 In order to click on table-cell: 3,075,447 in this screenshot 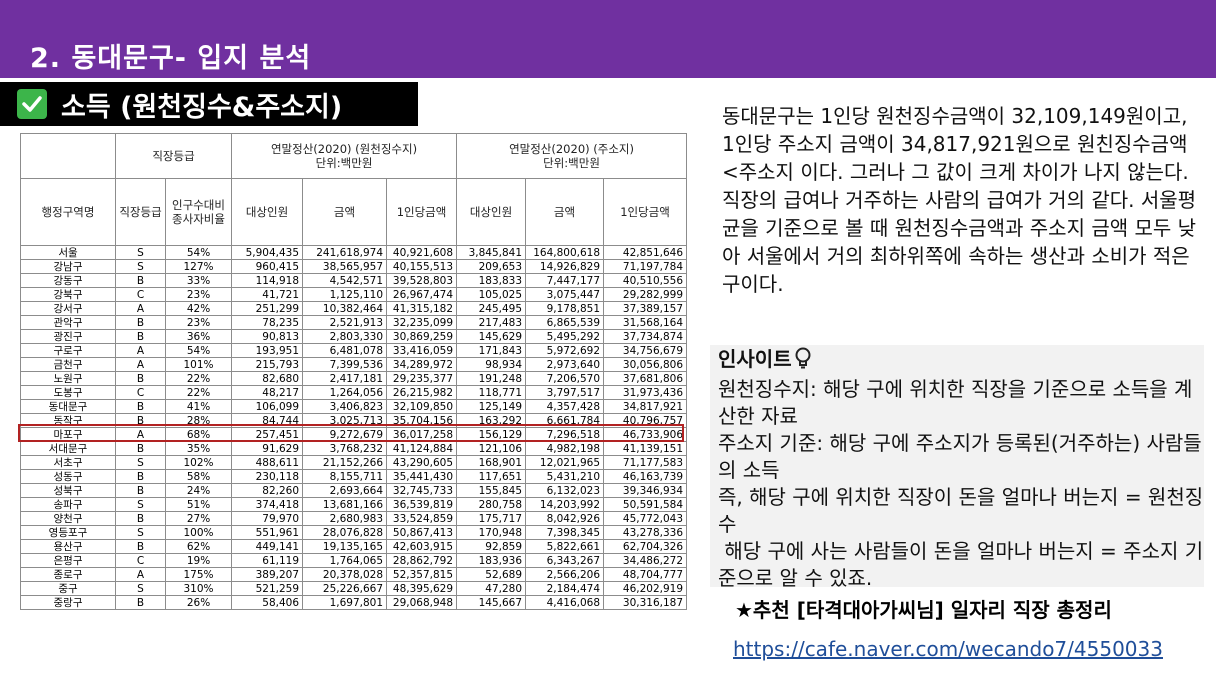, I will do `click(565, 294)`.